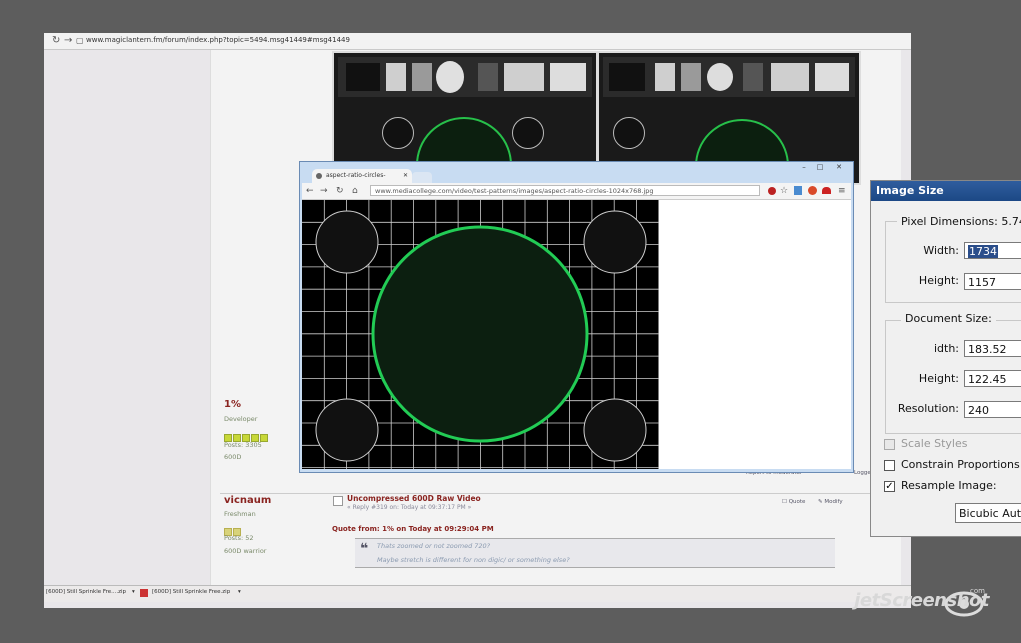 This screenshot has width=1021, height=643. I want to click on page-icon: ▢, so click(80, 40).